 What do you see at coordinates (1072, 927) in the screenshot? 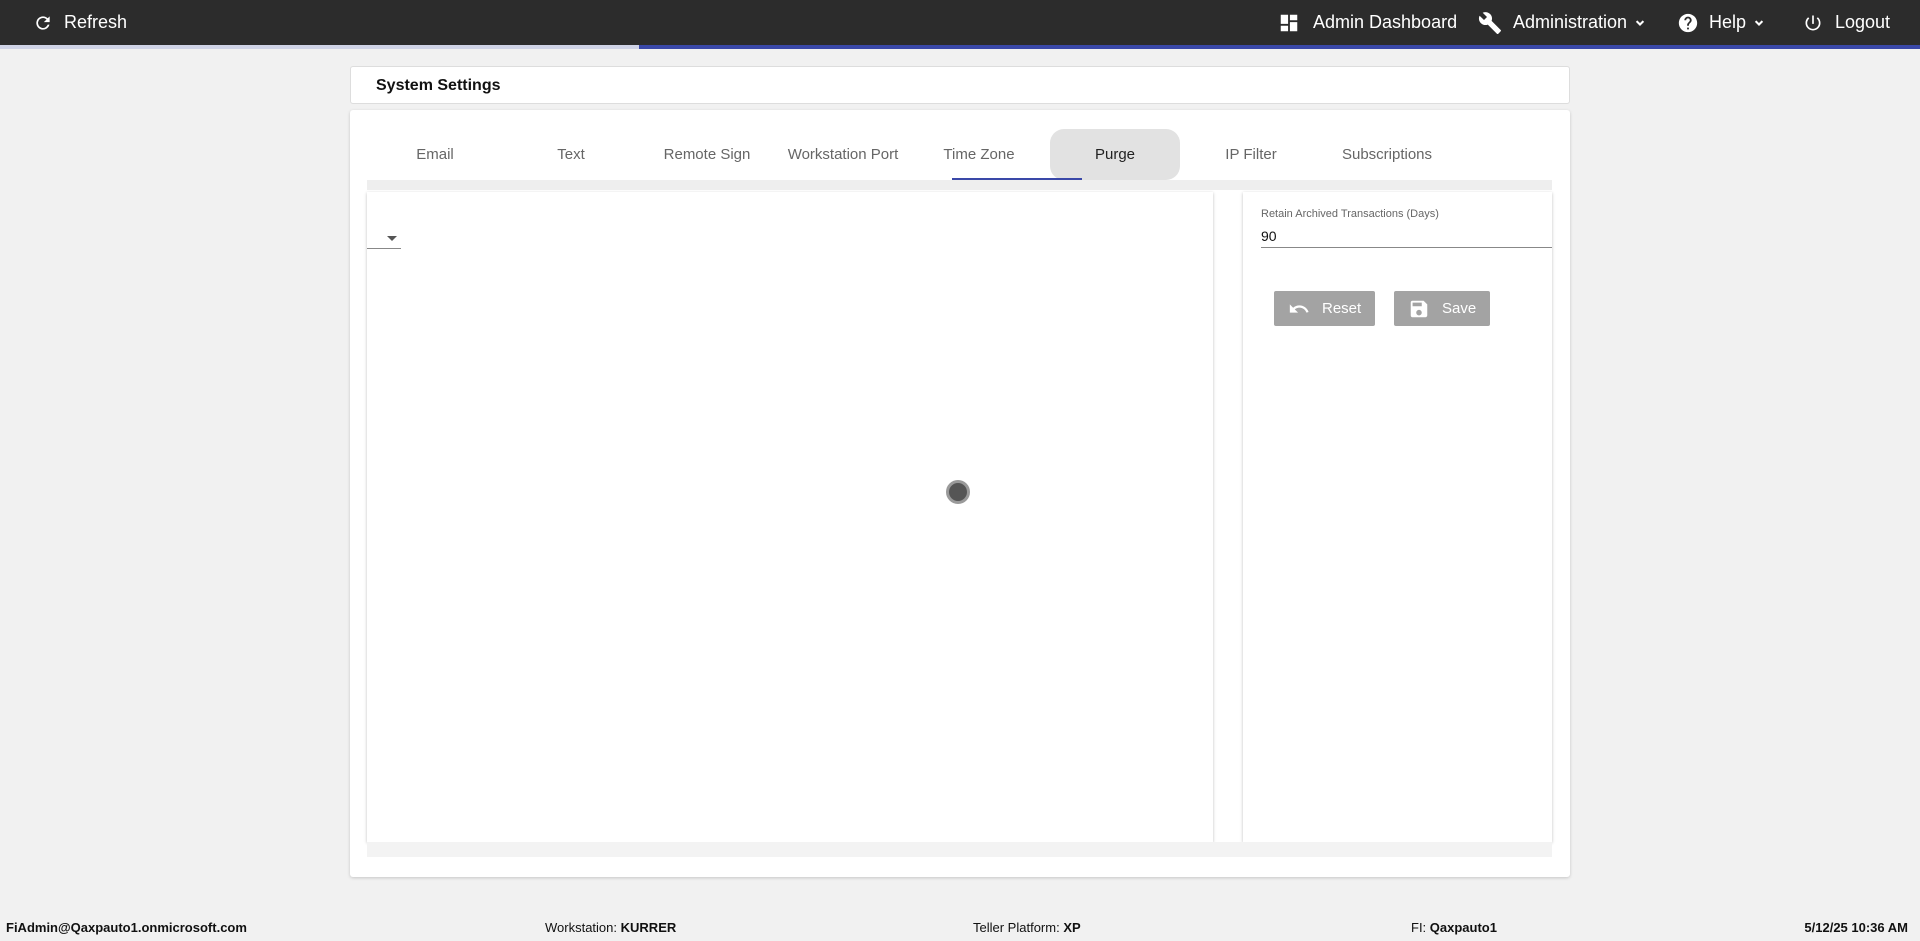
I see `teller-platform-value: XP` at bounding box center [1072, 927].